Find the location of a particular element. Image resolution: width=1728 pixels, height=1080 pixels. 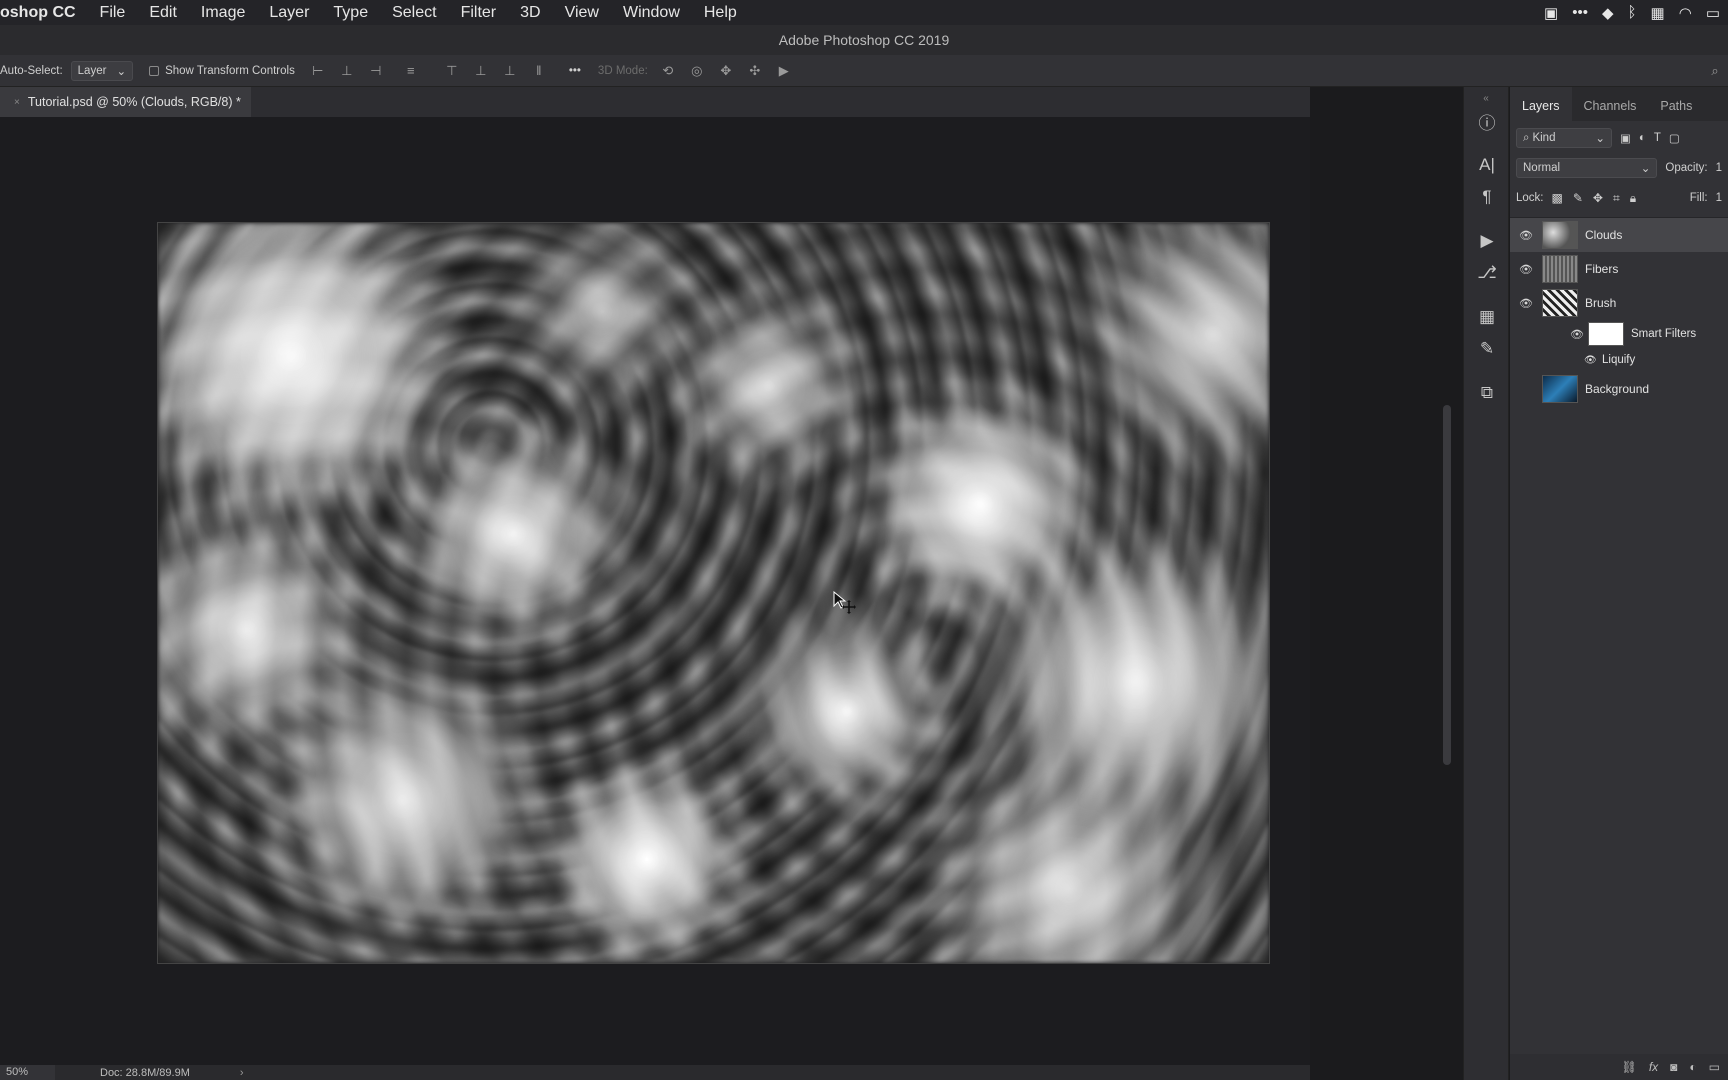

clone-source-icon: ⧉ is located at coordinates (1487, 393).